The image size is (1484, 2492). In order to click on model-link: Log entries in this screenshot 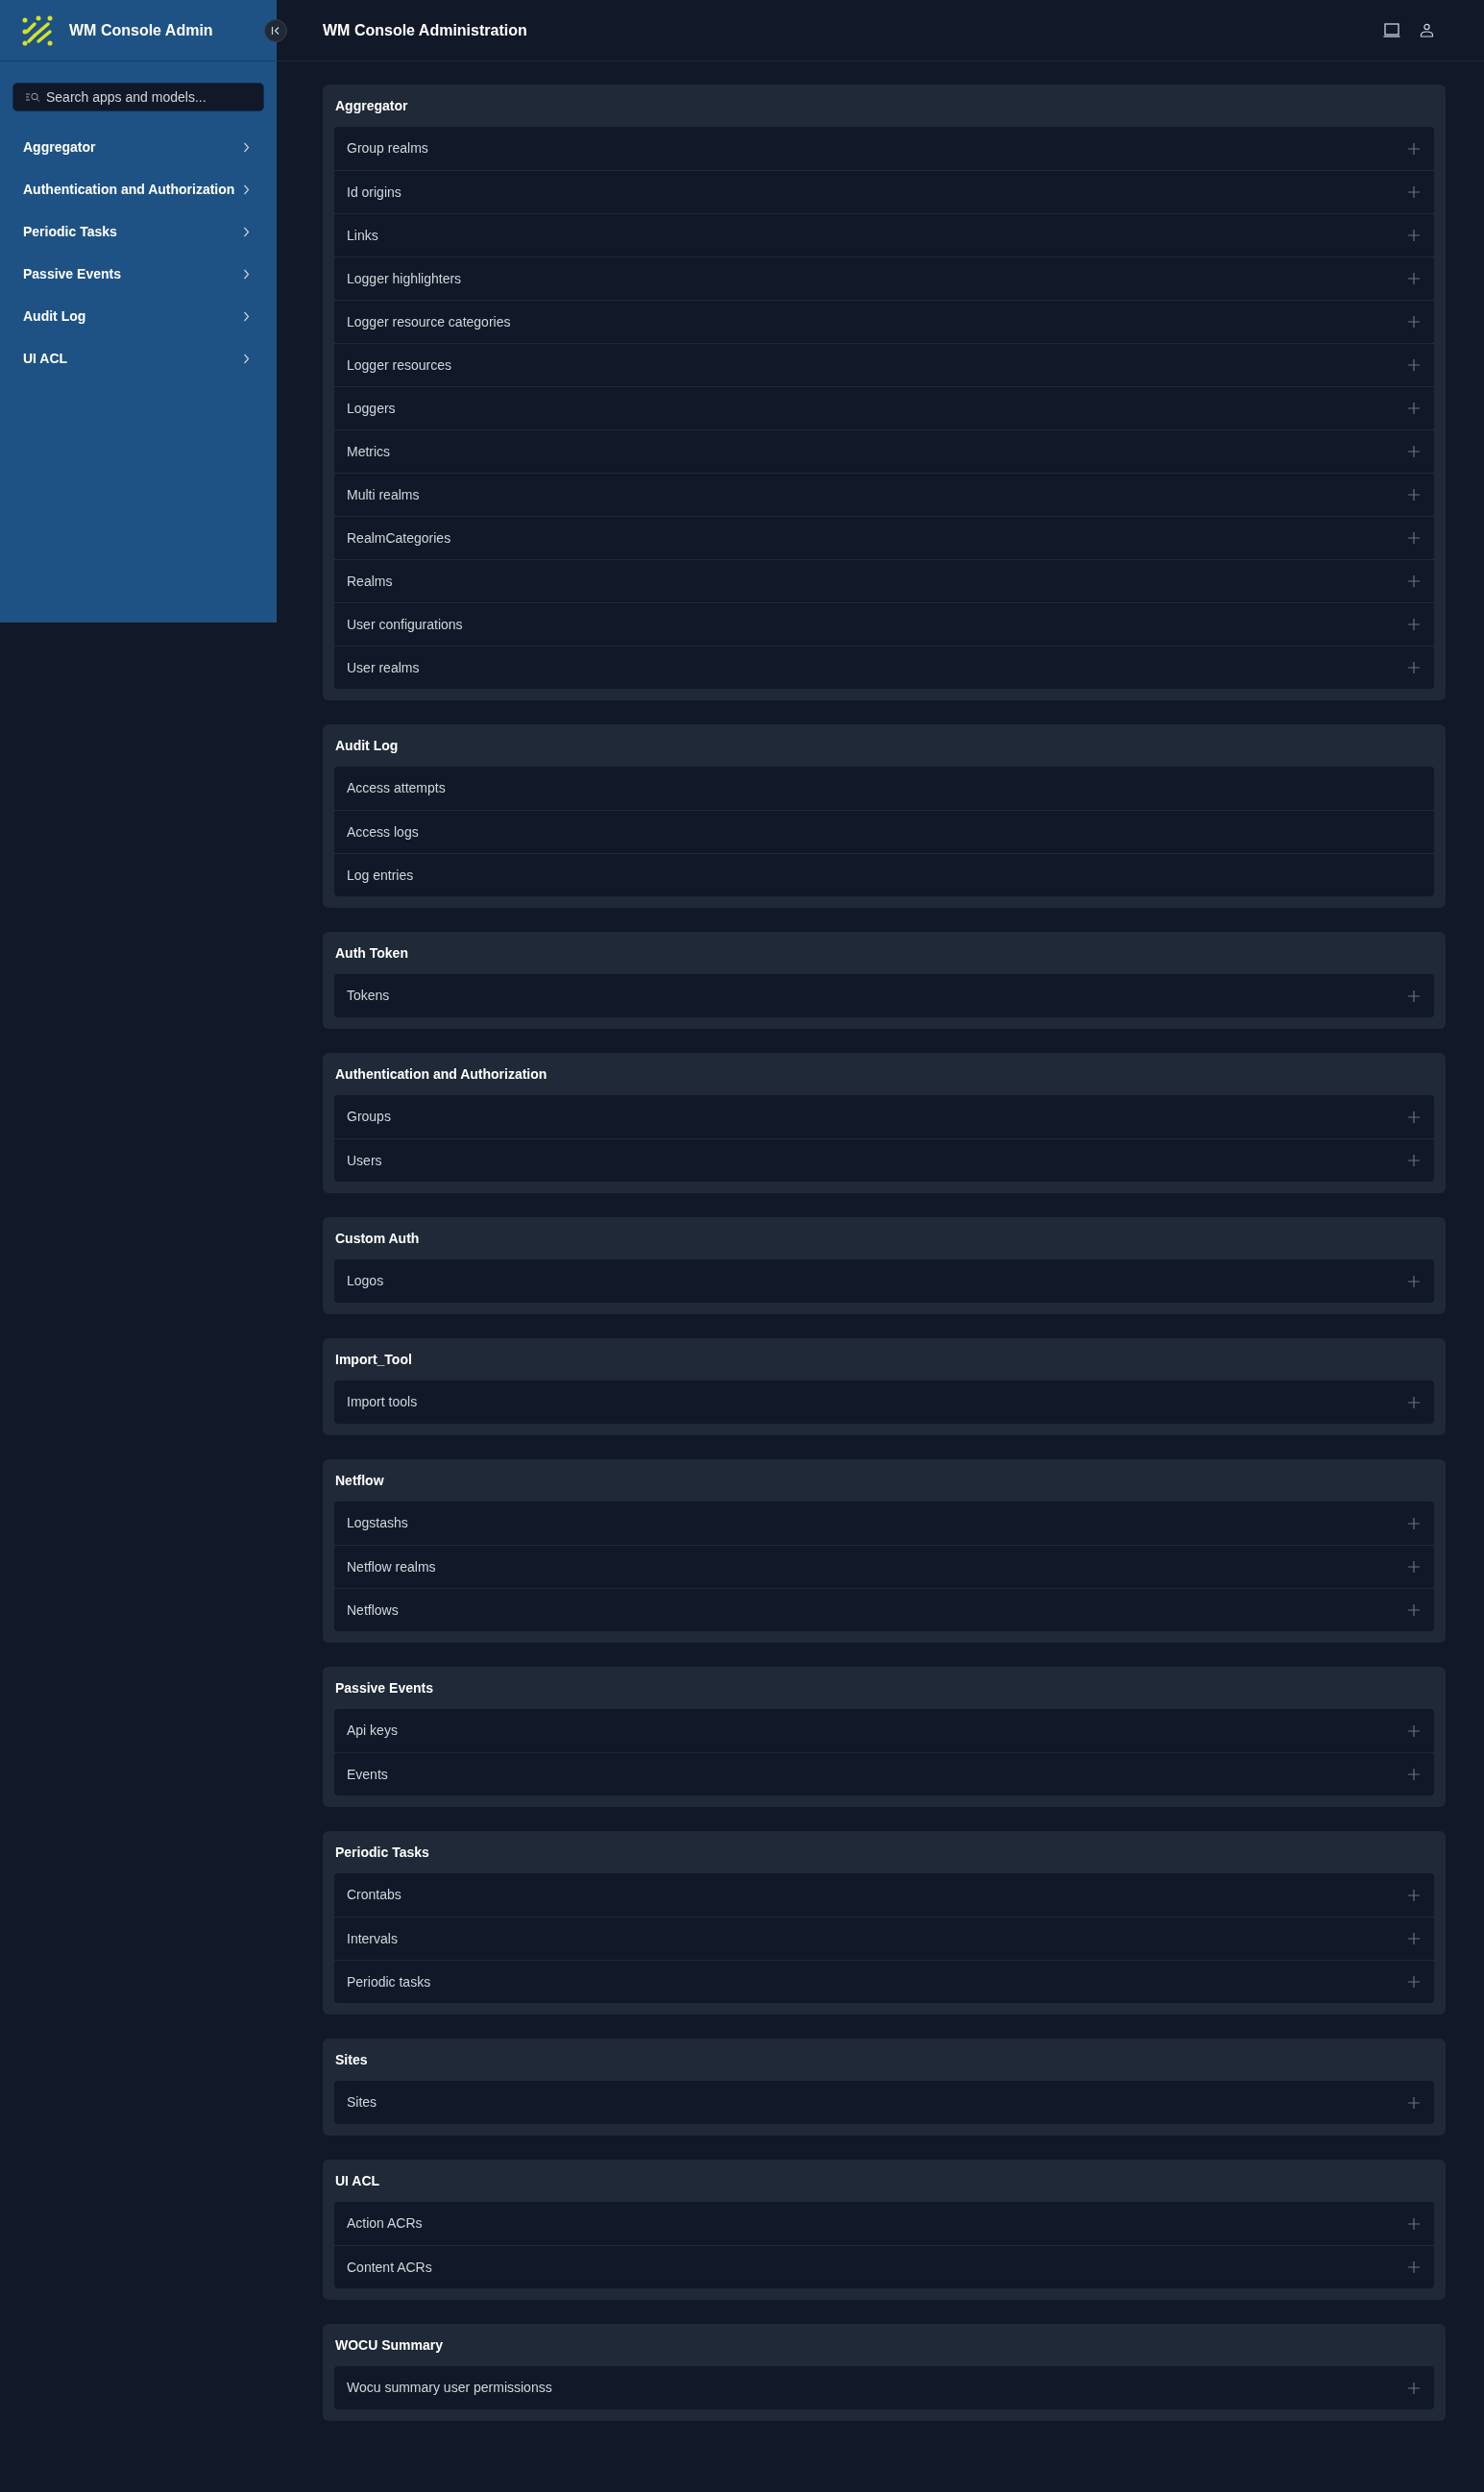, I will do `click(380, 876)`.